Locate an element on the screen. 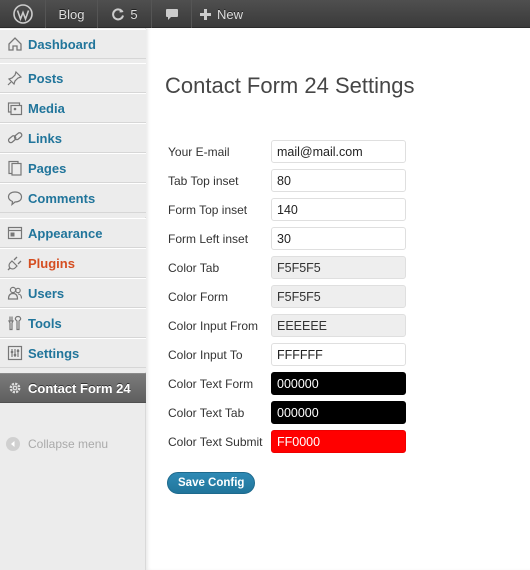 The height and width of the screenshot is (570, 530). field-label: Color Text Form is located at coordinates (211, 383).